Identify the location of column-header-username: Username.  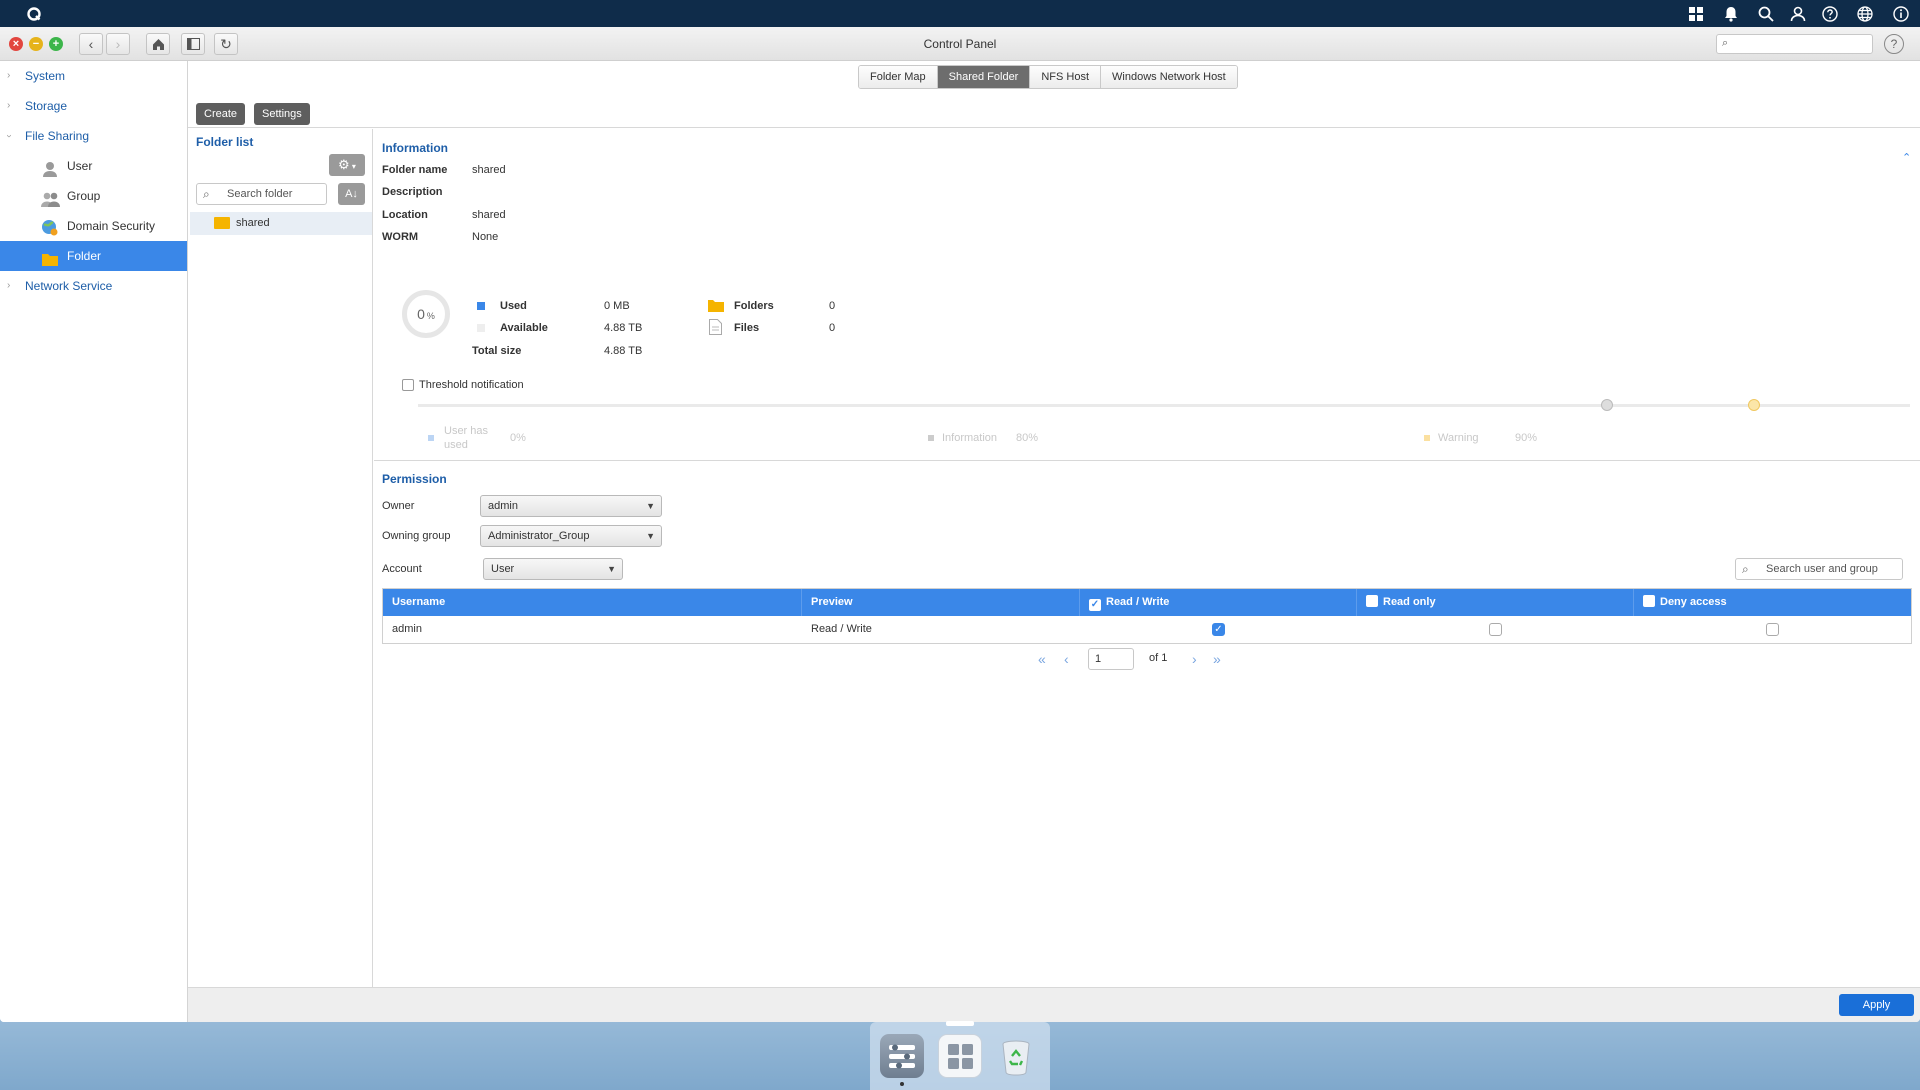
(592, 602).